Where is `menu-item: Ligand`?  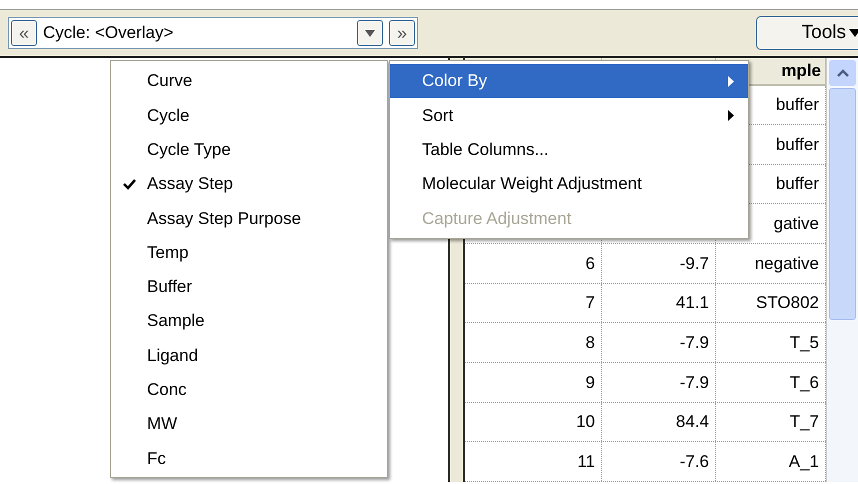 menu-item: Ligand is located at coordinates (249, 355).